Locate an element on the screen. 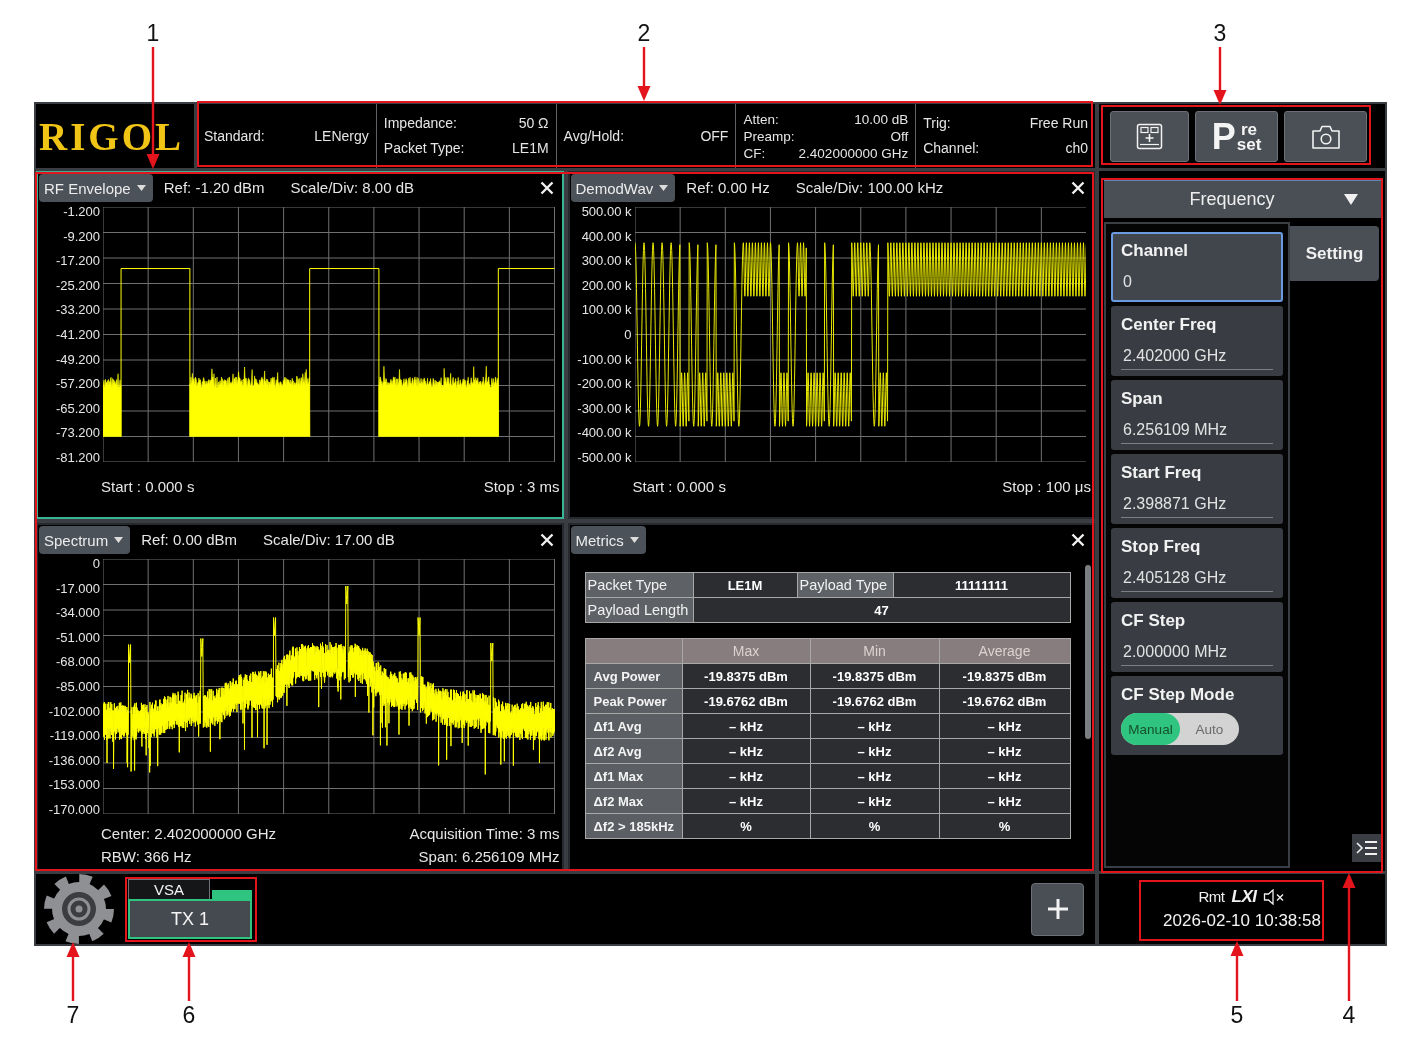  parameter-card: Span 6.256109 MHz is located at coordinates (1197, 415).